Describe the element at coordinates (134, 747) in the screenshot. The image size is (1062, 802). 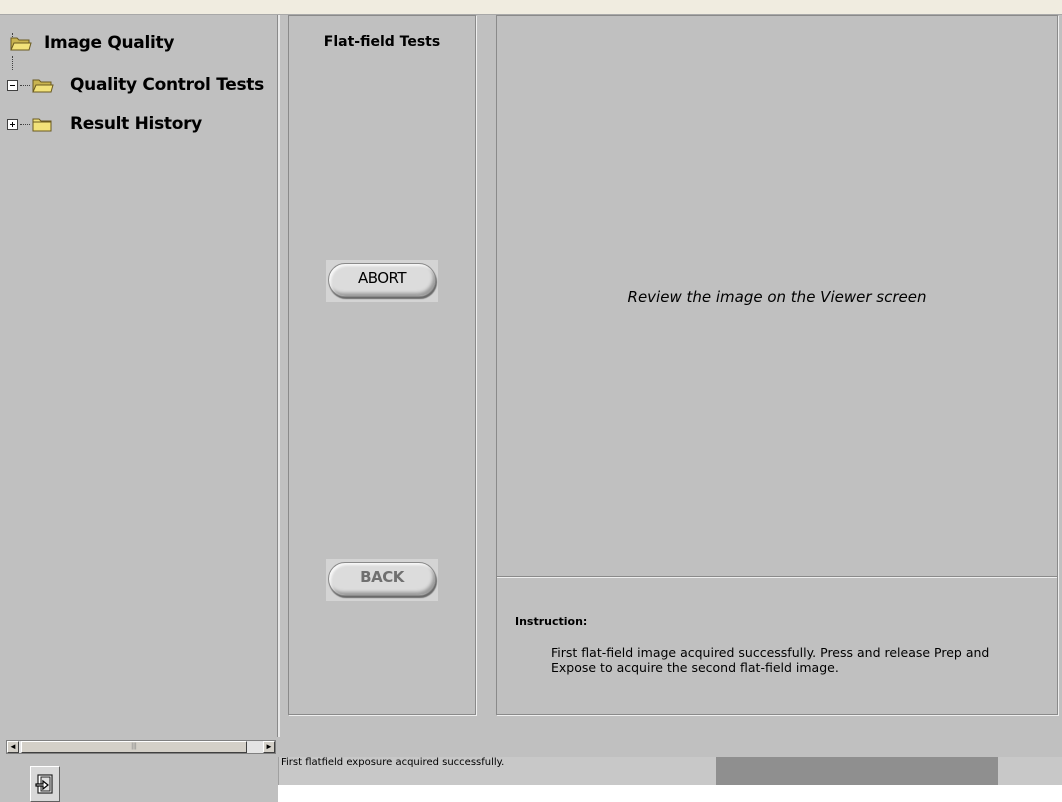
I see `scroll-thumb: |||` at that location.